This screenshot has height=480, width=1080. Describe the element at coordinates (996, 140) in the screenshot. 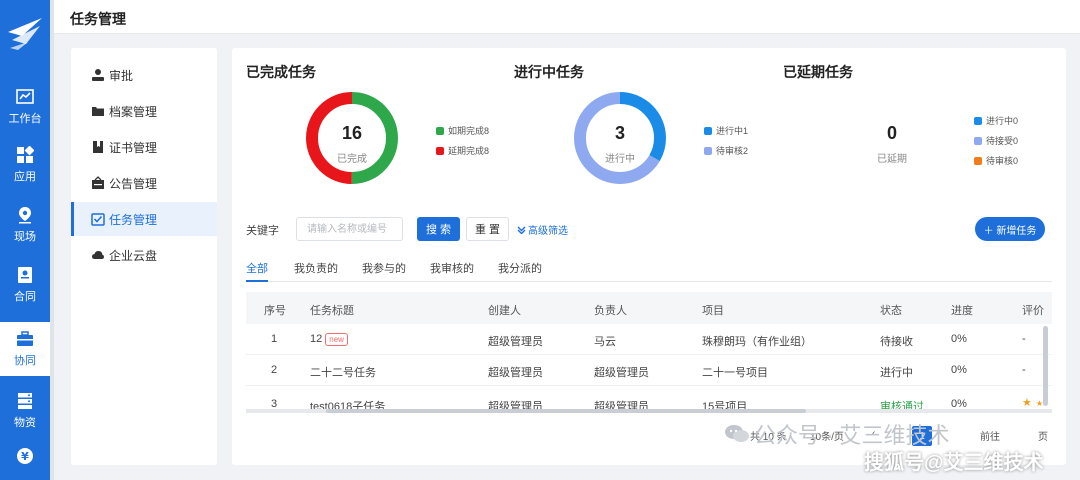

I see `legend-delayed-pending-accept: 待接受0` at that location.